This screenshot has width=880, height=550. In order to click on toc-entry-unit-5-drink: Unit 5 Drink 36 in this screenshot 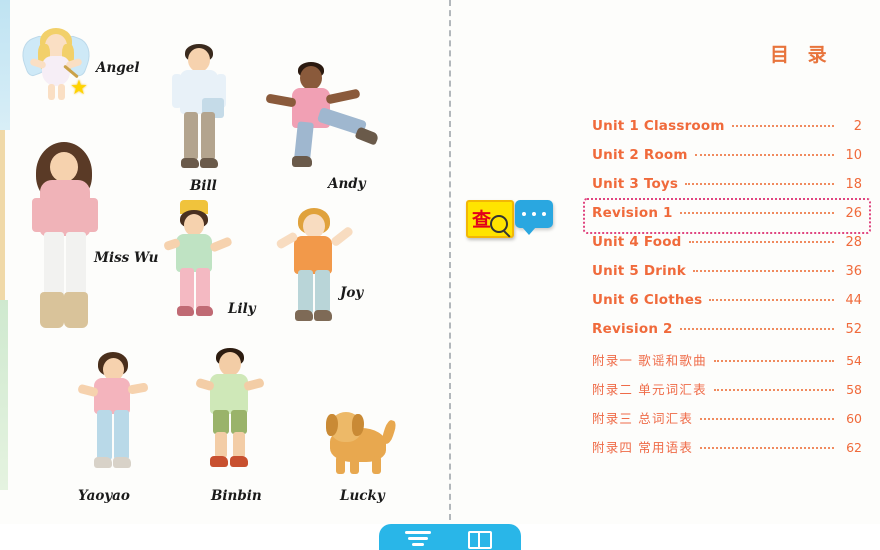, I will do `click(727, 277)`.